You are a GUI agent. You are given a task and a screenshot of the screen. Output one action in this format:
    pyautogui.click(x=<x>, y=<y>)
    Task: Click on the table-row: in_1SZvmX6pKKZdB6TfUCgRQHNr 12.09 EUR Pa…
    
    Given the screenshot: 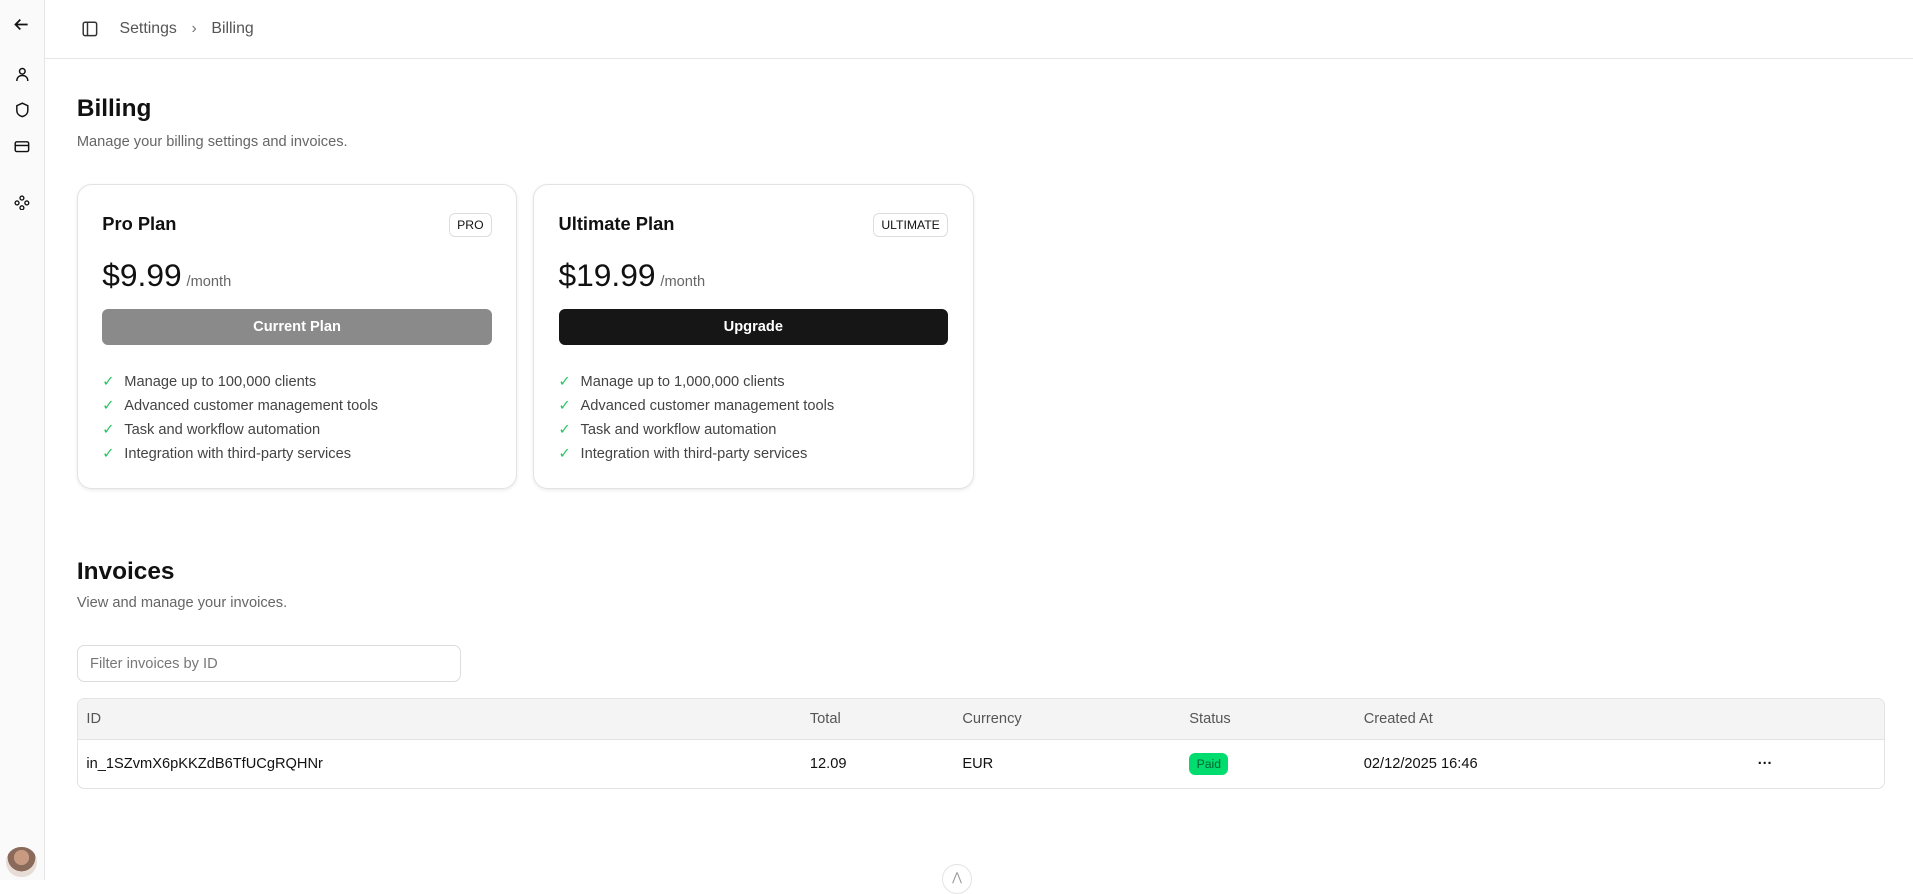 What is the action you would take?
    pyautogui.click(x=981, y=764)
    